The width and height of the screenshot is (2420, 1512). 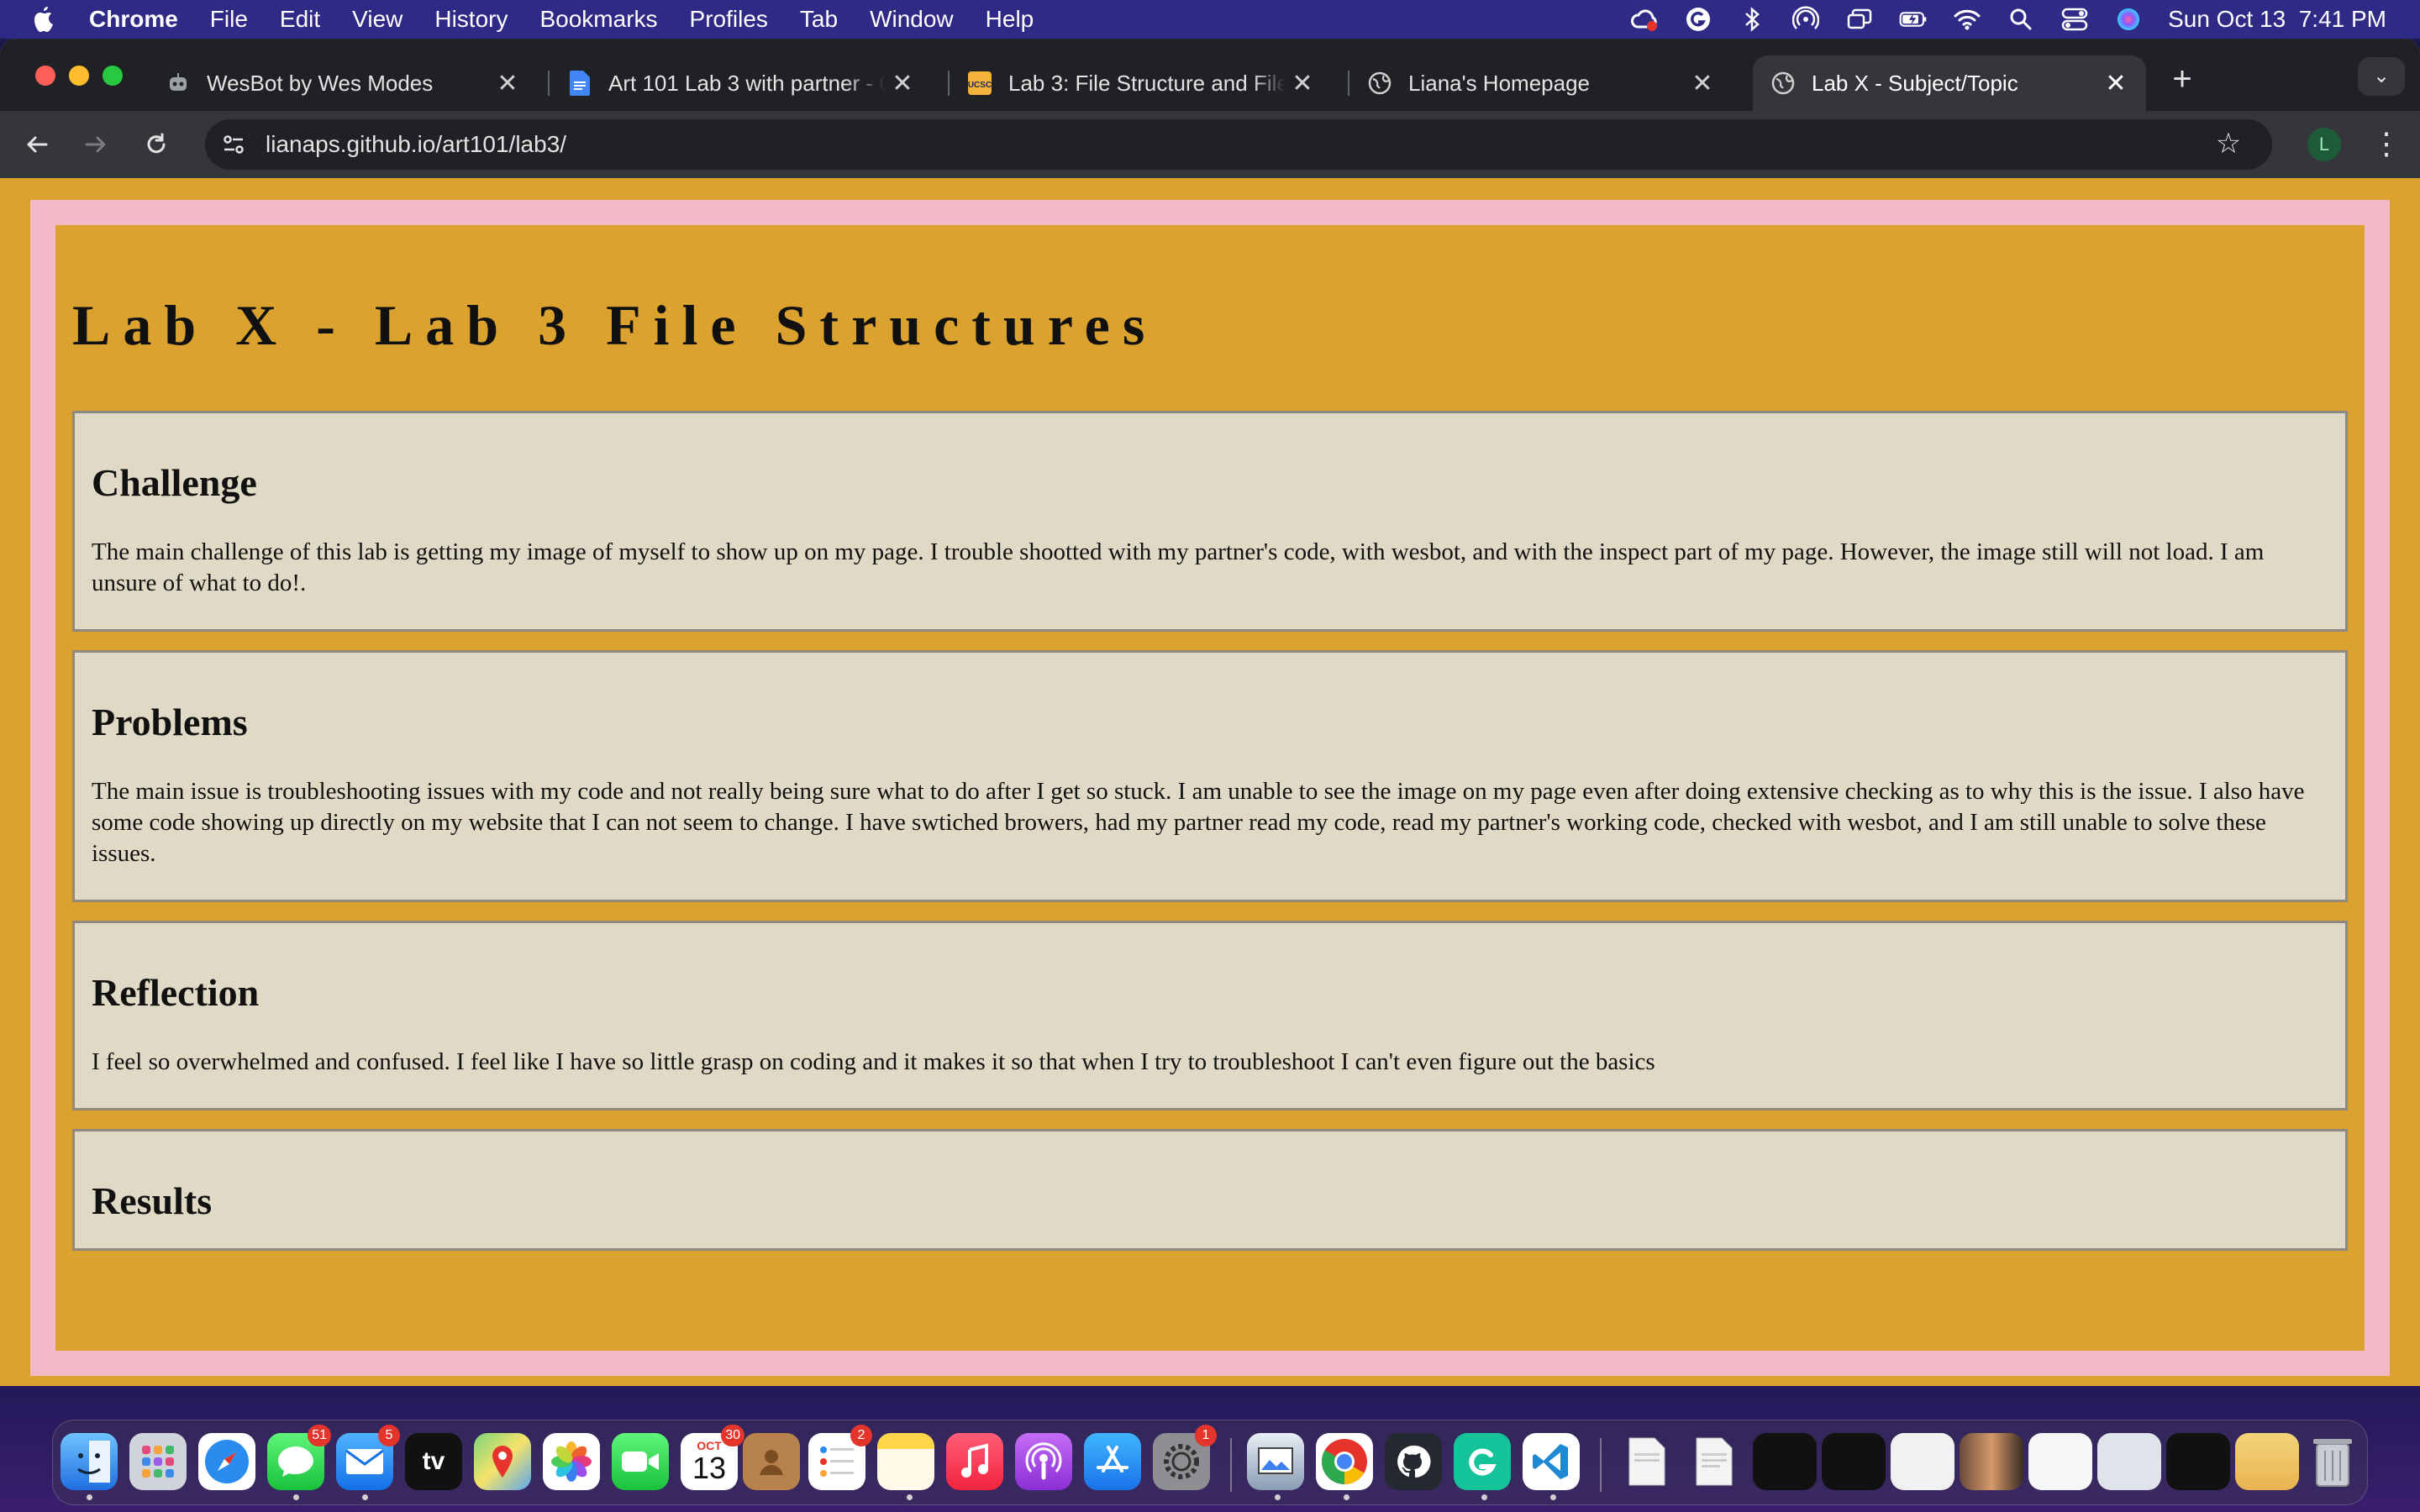 What do you see at coordinates (771, 1461) in the screenshot?
I see `contacts-icon` at bounding box center [771, 1461].